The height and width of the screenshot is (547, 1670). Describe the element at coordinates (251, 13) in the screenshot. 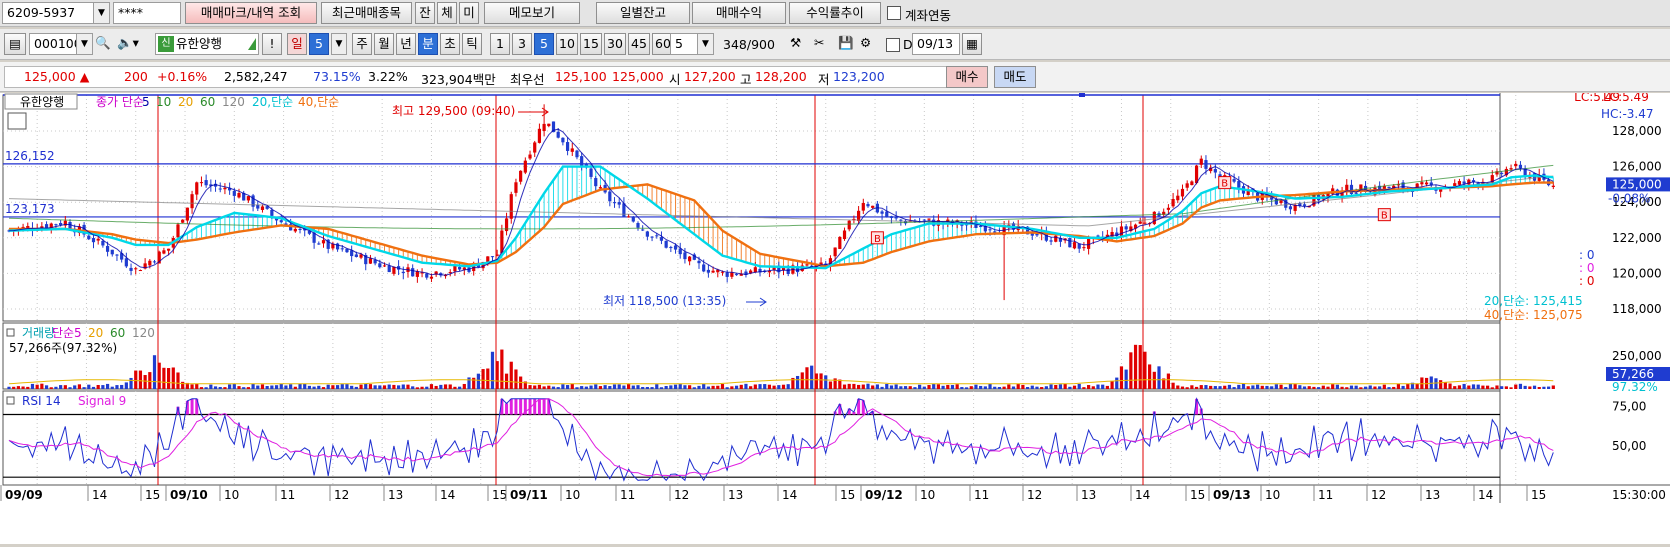

I see `trade-mark-button: 매매마크/내역 조회` at that location.